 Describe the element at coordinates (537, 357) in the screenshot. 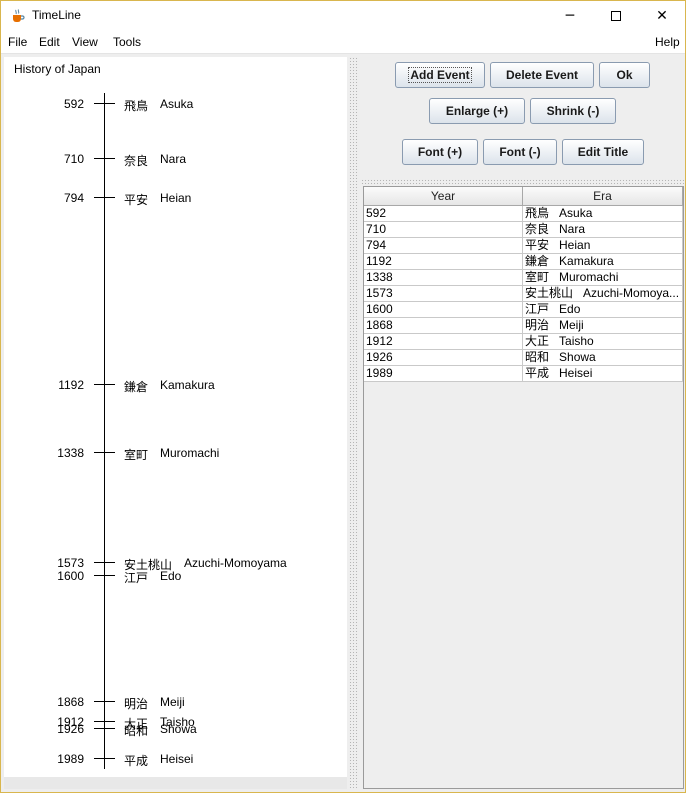

I see `cell-era-kanji: 昭和` at that location.